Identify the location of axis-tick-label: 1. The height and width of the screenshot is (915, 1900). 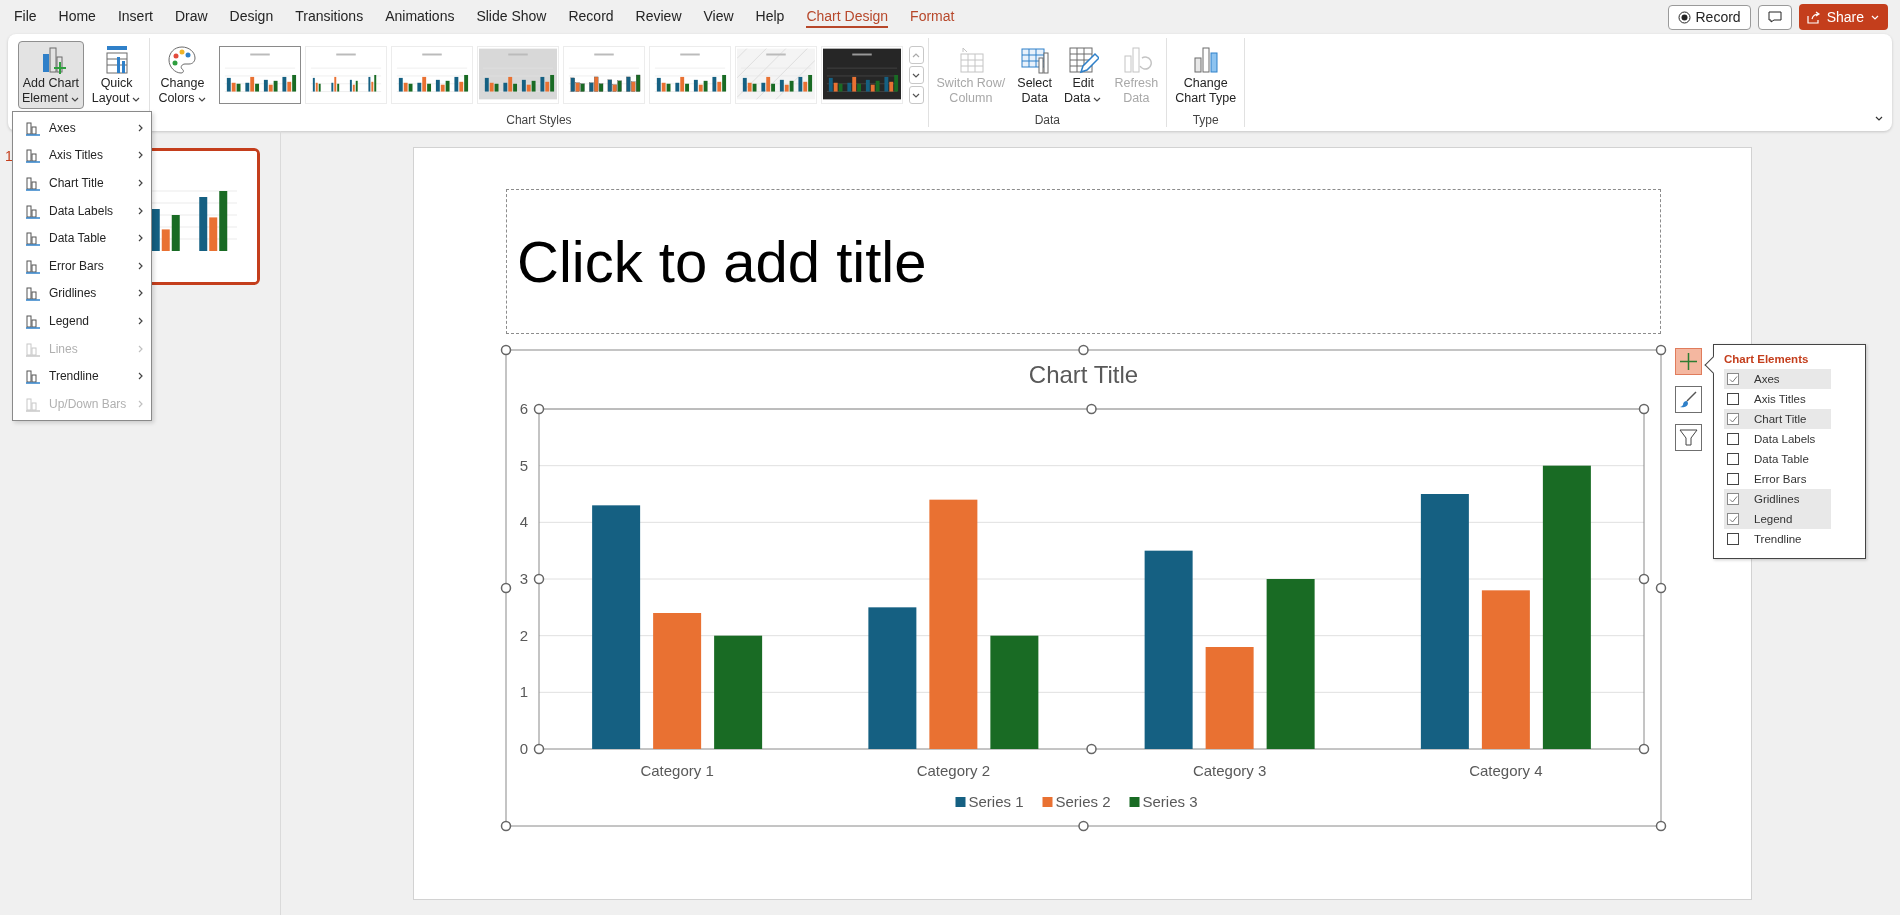
(524, 692).